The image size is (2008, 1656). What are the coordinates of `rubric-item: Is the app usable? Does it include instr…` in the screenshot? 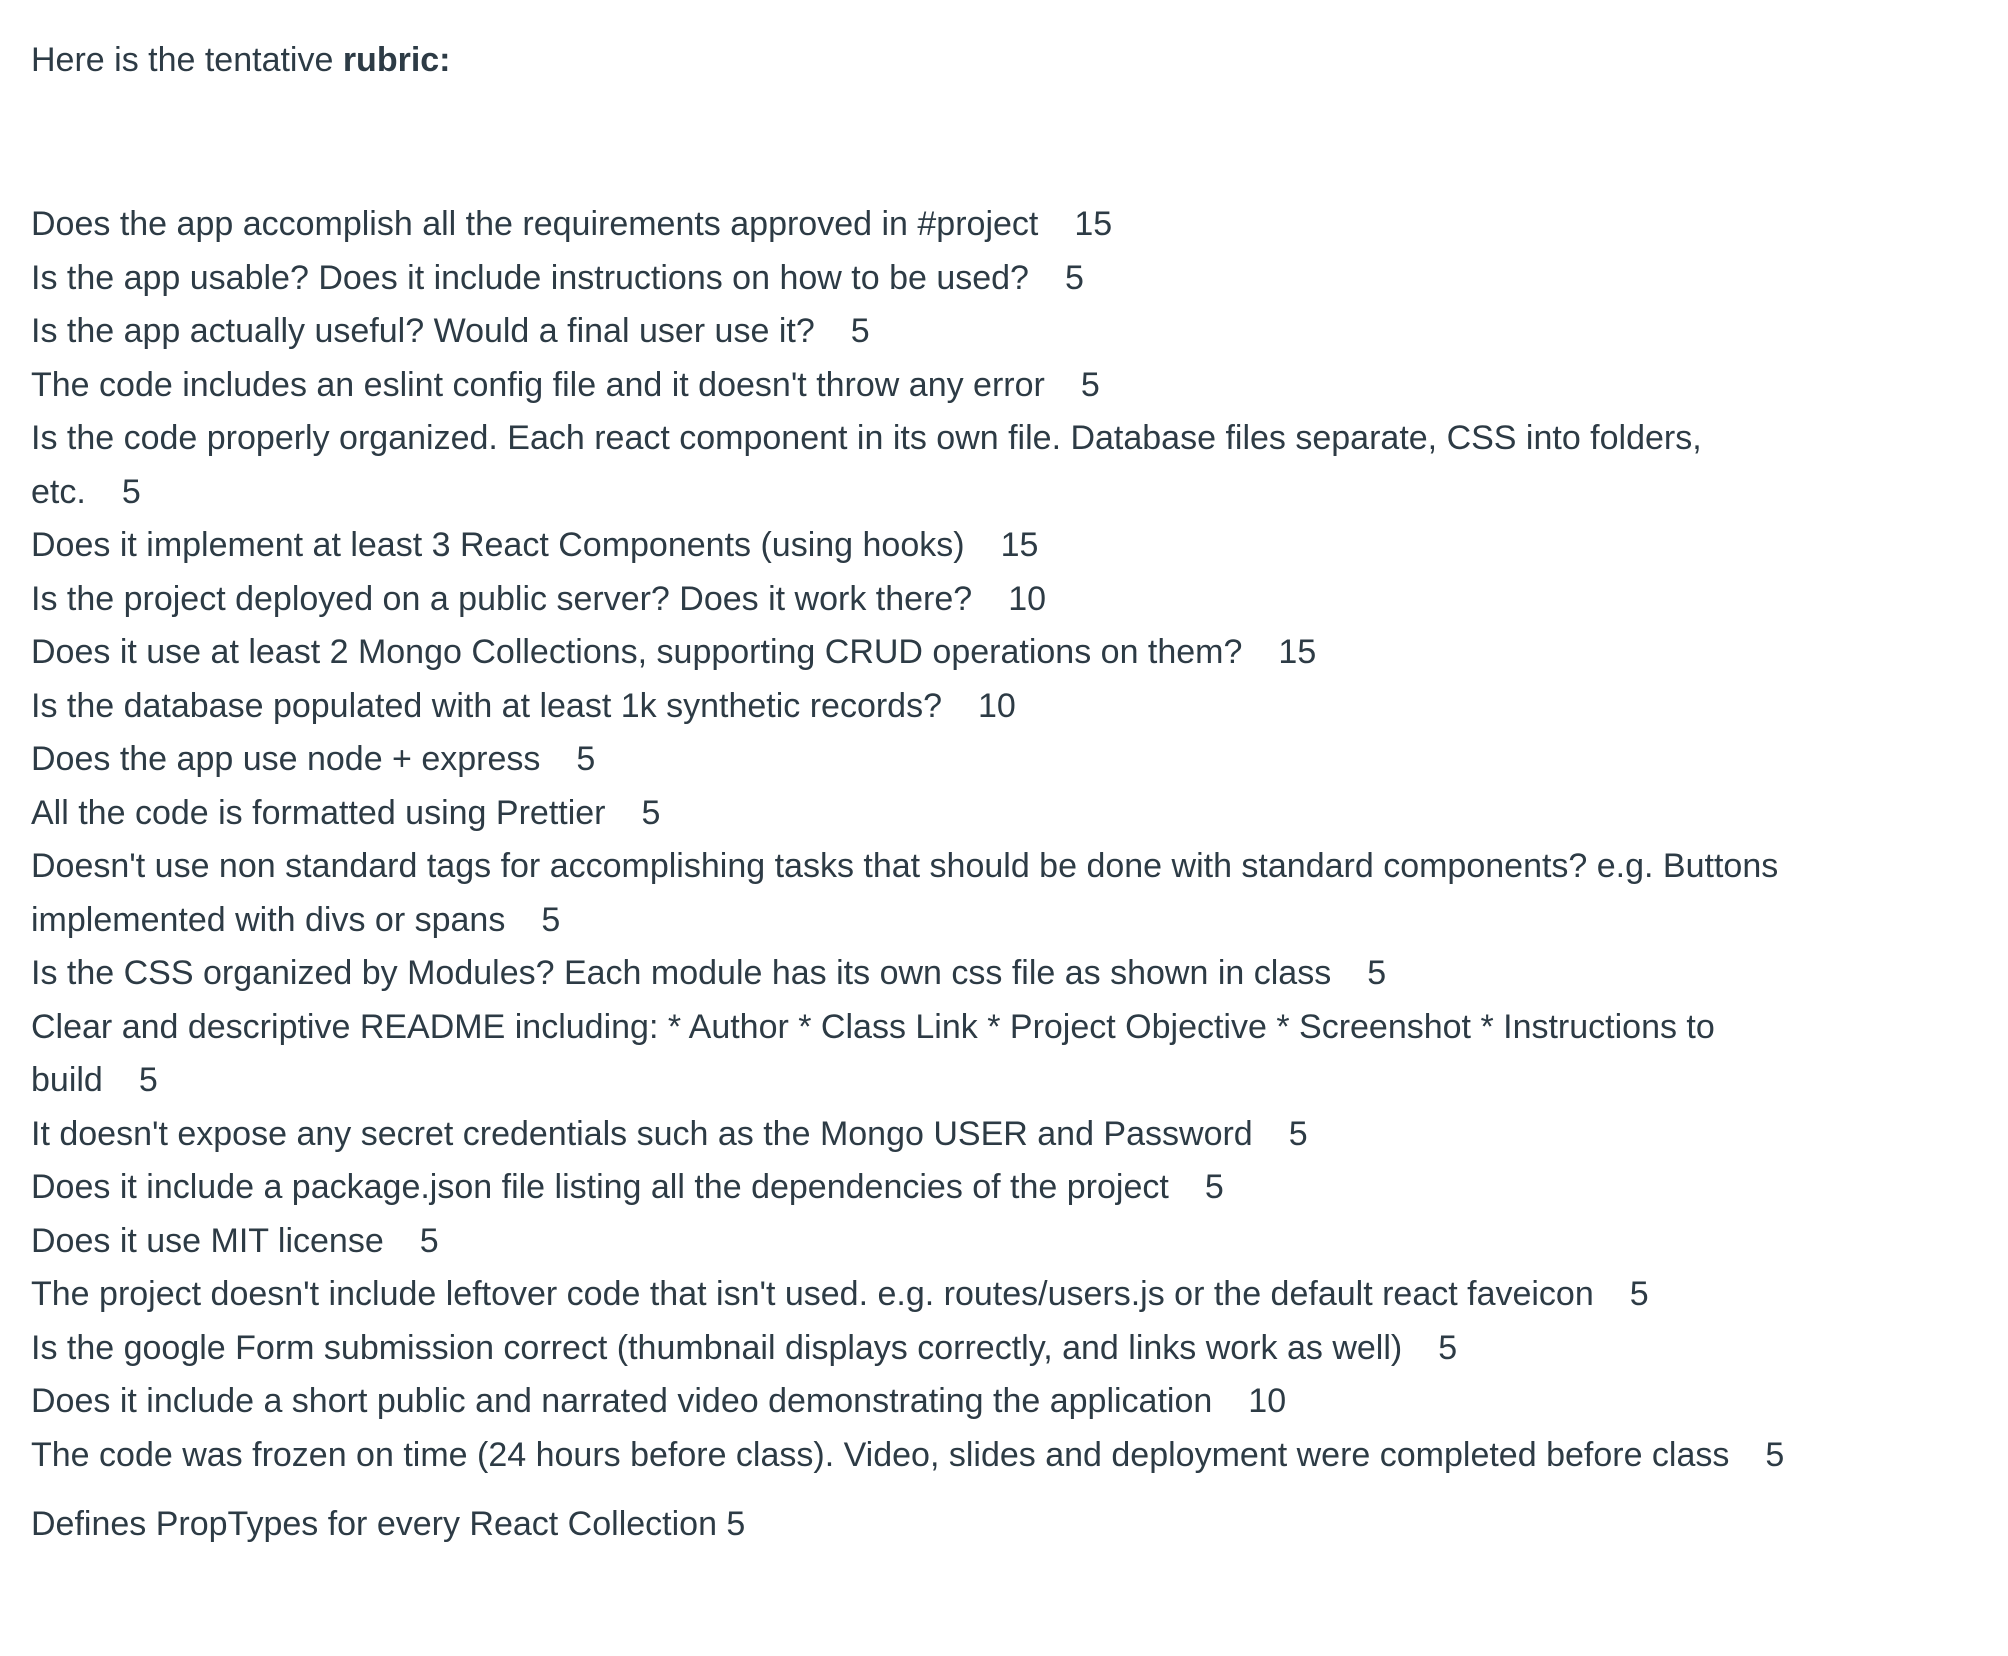 It's located at (911, 279).